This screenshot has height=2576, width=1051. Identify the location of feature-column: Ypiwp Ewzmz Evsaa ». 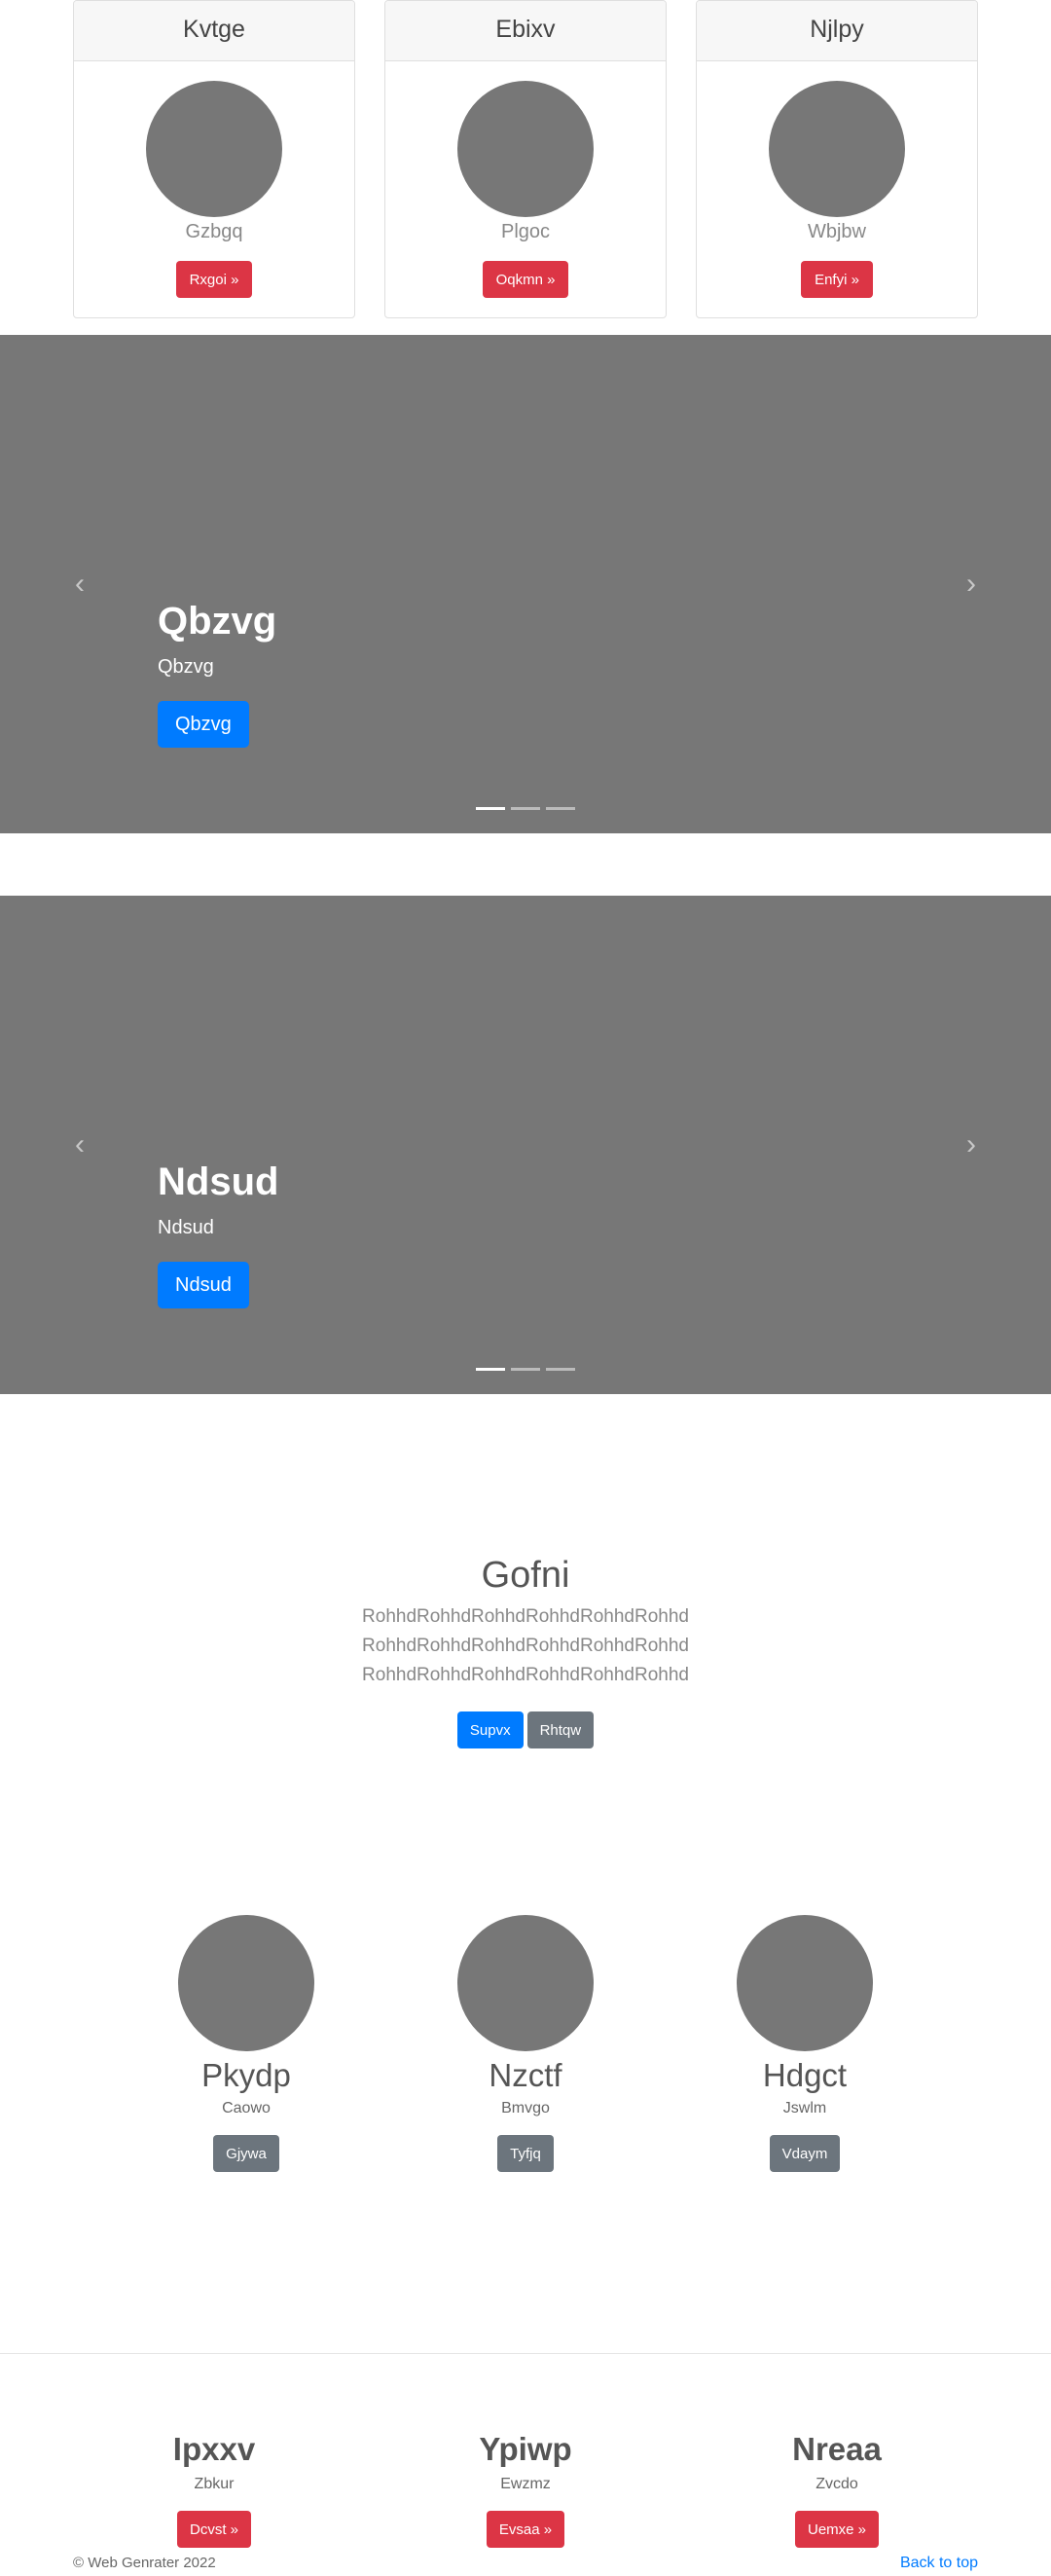
(525, 2488).